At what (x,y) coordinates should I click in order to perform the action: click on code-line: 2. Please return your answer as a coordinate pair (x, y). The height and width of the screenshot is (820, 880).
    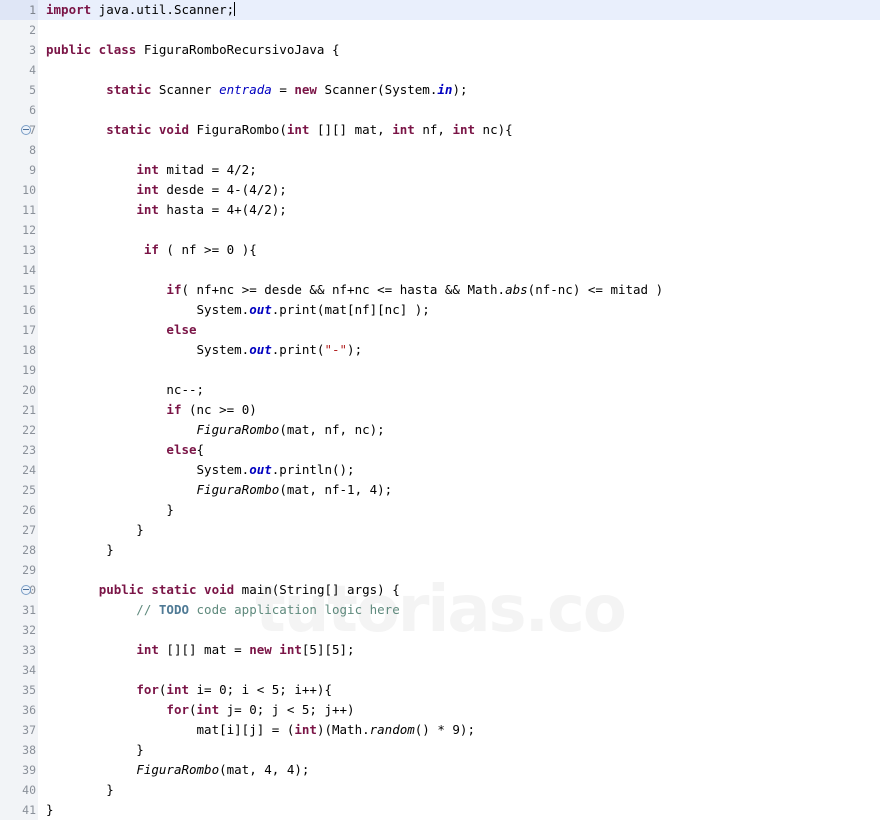
    Looking at the image, I should click on (440, 30).